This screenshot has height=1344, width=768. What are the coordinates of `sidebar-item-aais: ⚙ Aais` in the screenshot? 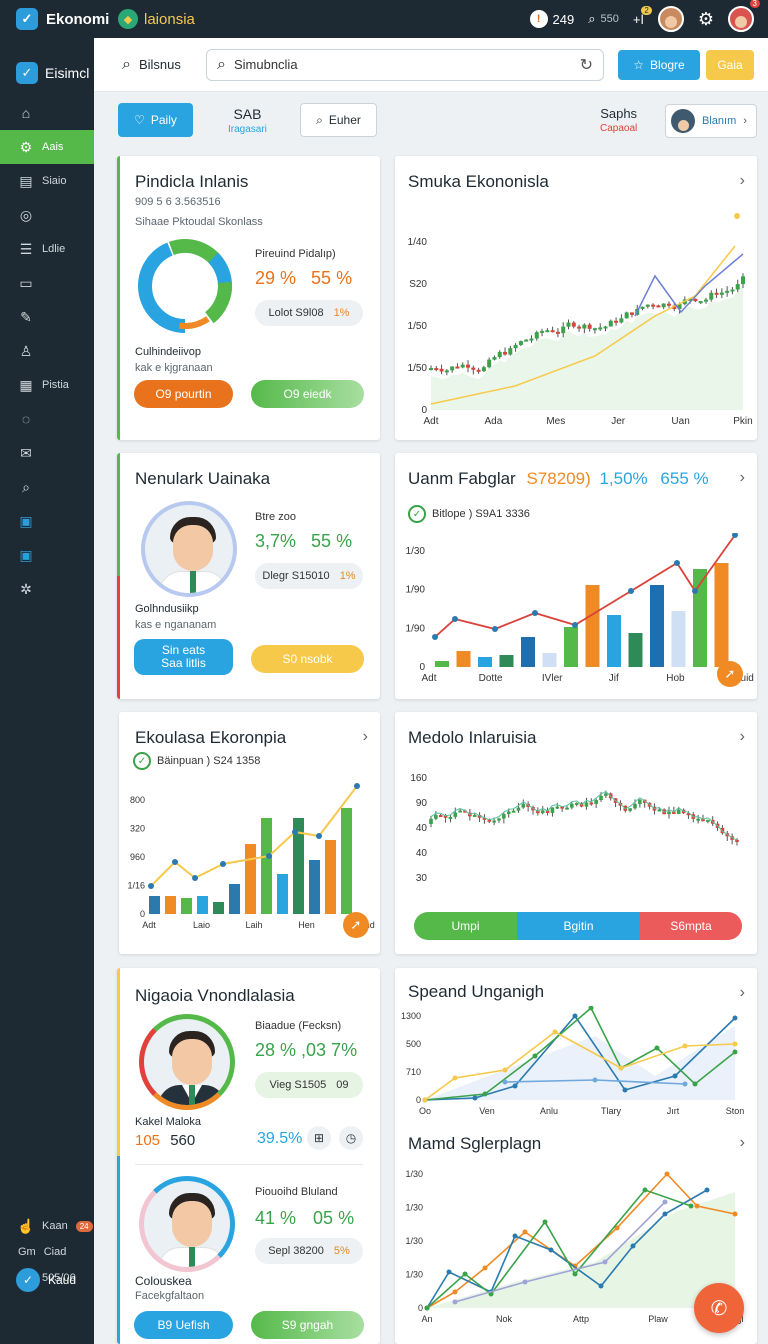 It's located at (47, 147).